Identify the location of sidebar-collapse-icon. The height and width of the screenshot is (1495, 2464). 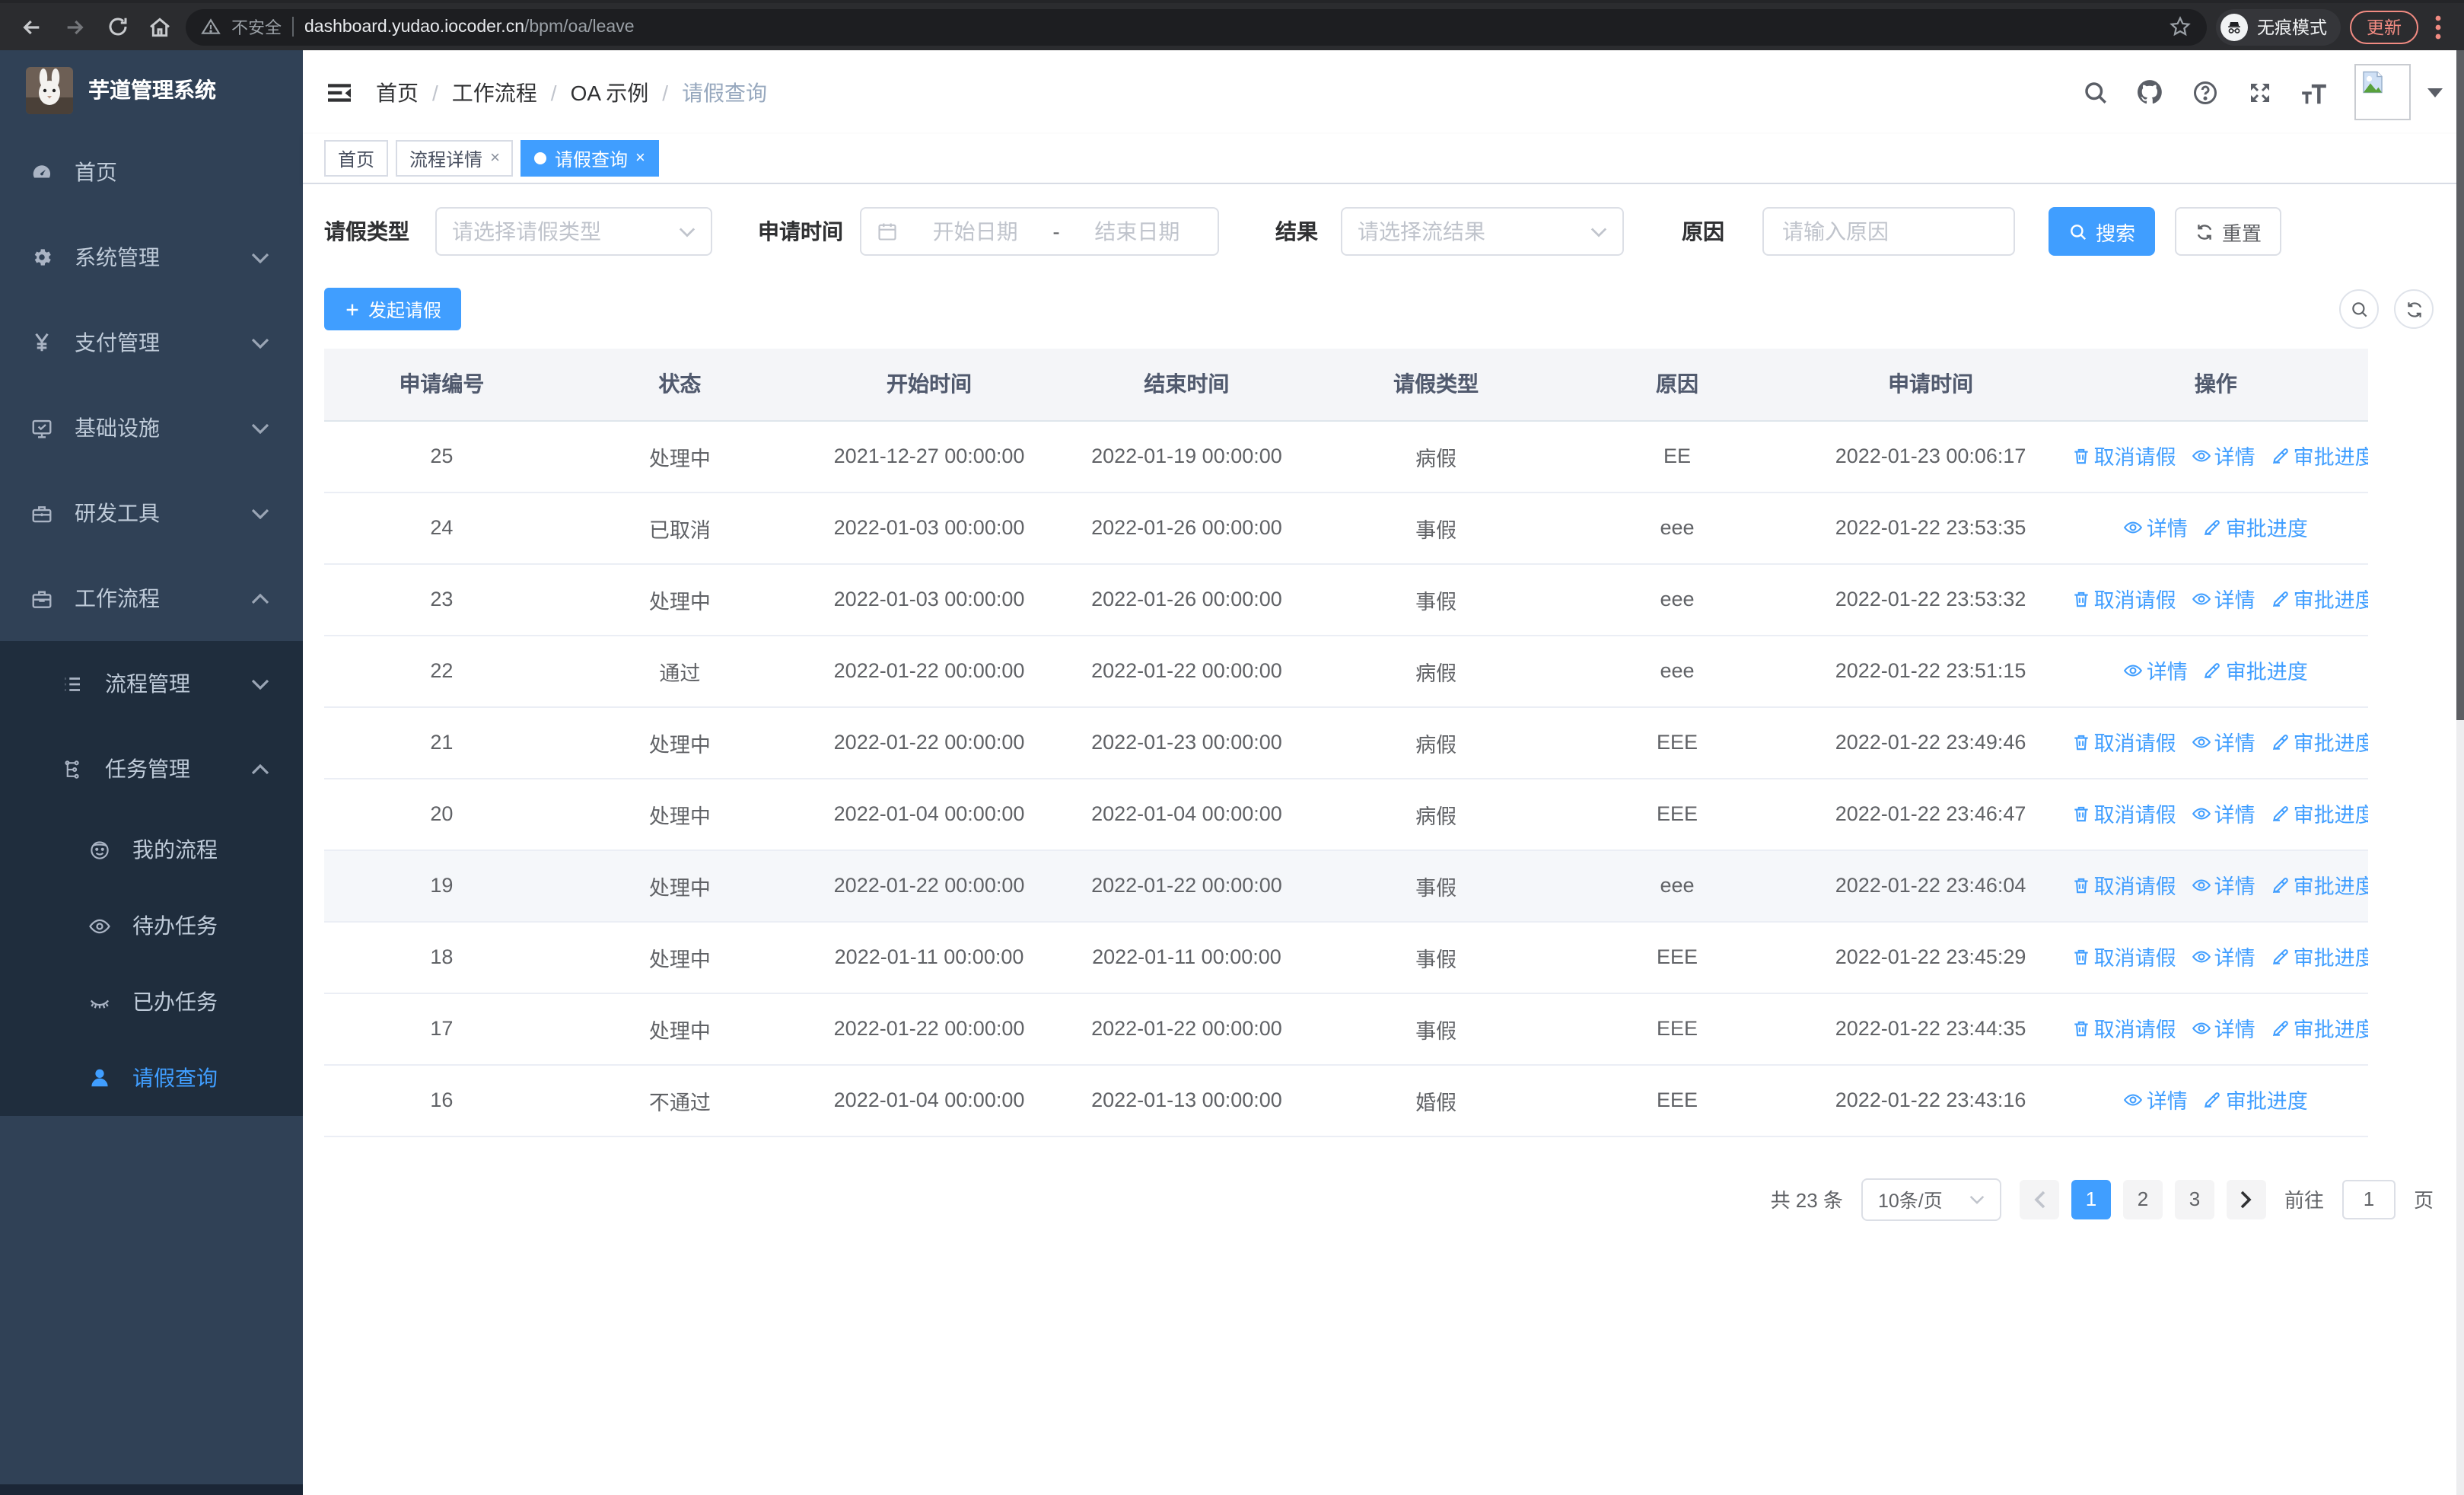
(339, 92).